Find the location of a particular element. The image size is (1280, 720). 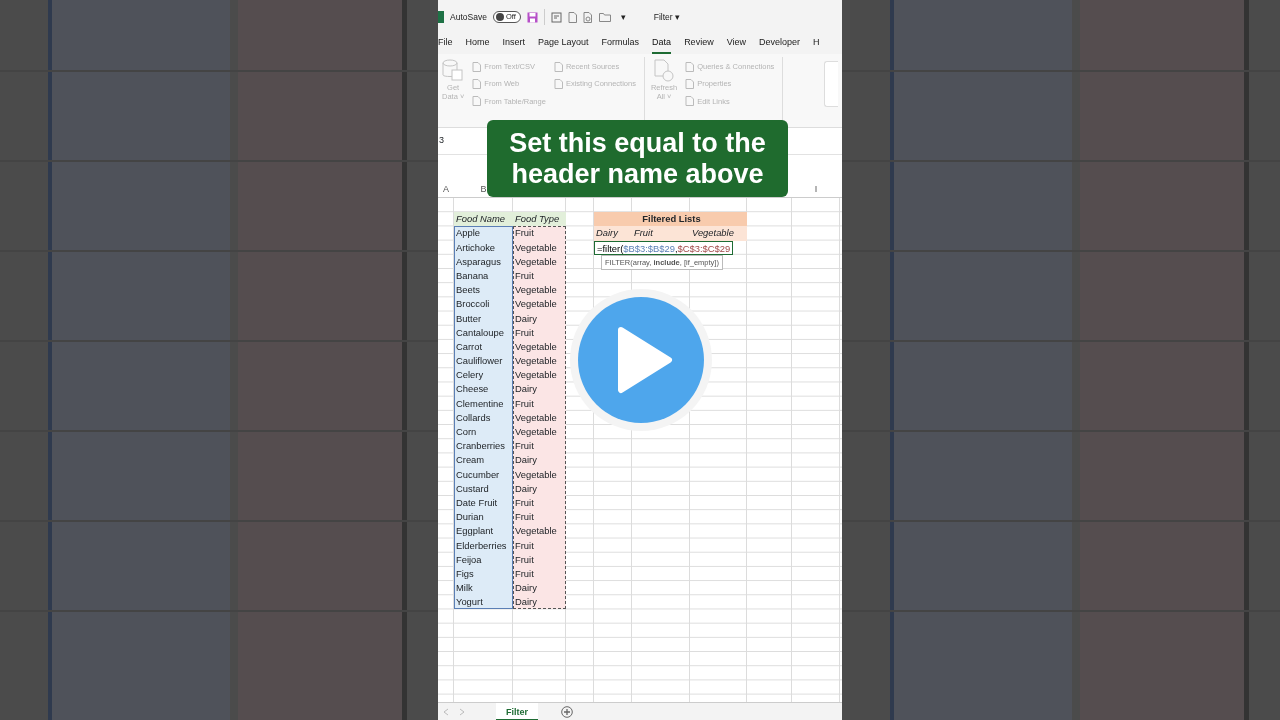

new-document-icon is located at coordinates (572, 17).